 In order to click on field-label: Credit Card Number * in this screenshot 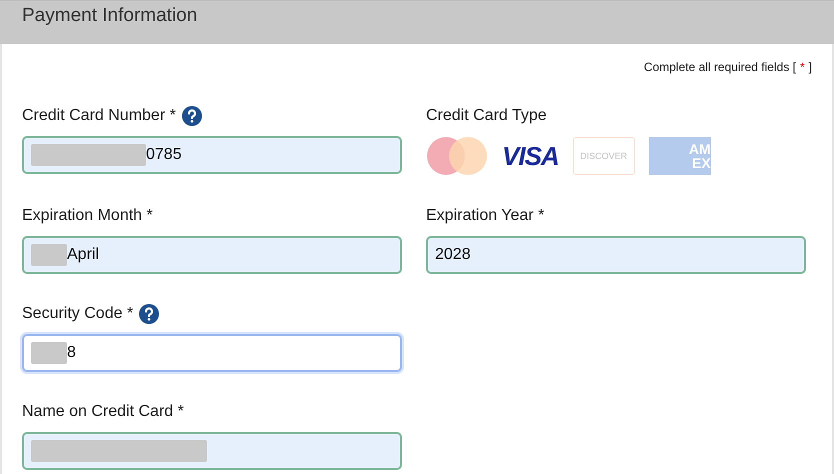, I will do `click(99, 116)`.